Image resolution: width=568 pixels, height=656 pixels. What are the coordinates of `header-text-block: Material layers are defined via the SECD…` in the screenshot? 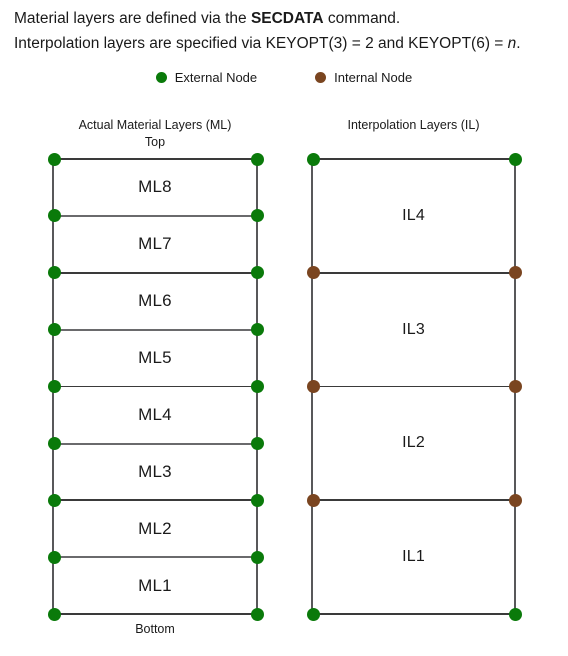 It's located at (290, 31).